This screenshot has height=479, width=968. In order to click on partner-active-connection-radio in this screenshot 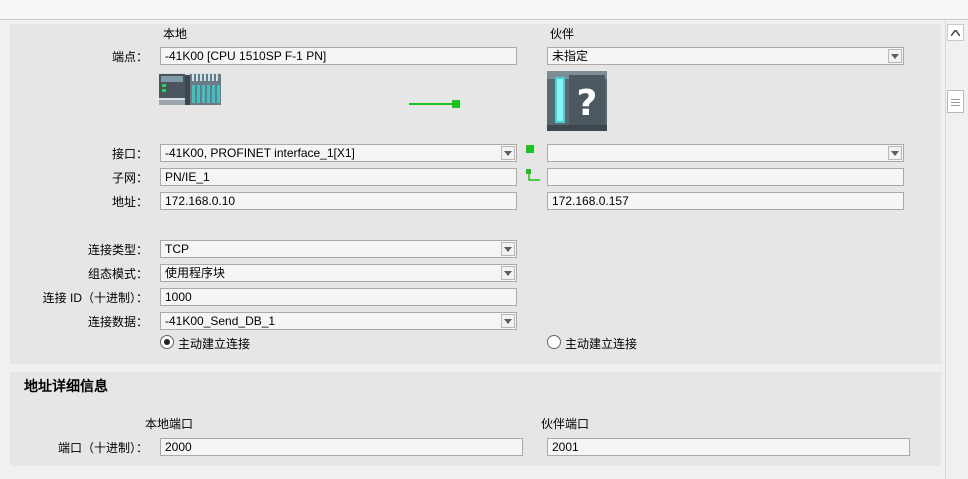, I will do `click(554, 342)`.